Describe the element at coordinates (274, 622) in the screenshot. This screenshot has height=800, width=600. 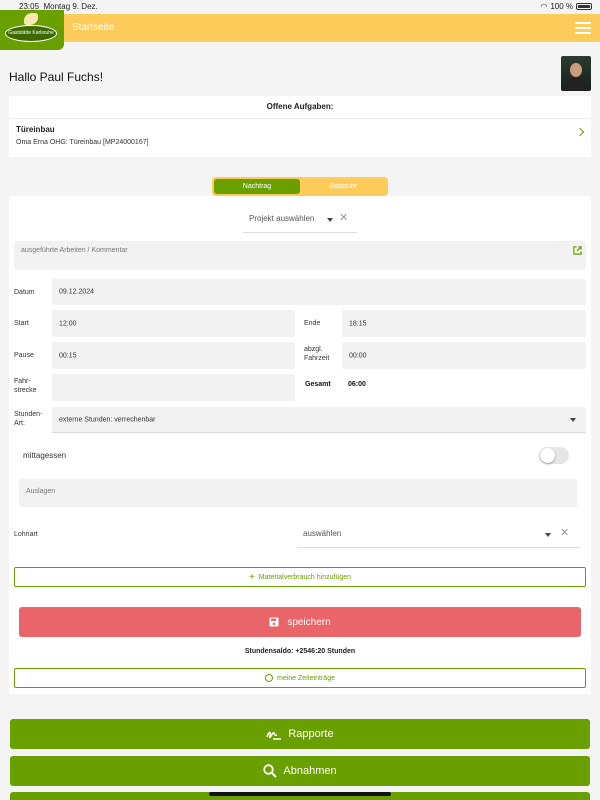
I see `floppy-disk-icon` at that location.